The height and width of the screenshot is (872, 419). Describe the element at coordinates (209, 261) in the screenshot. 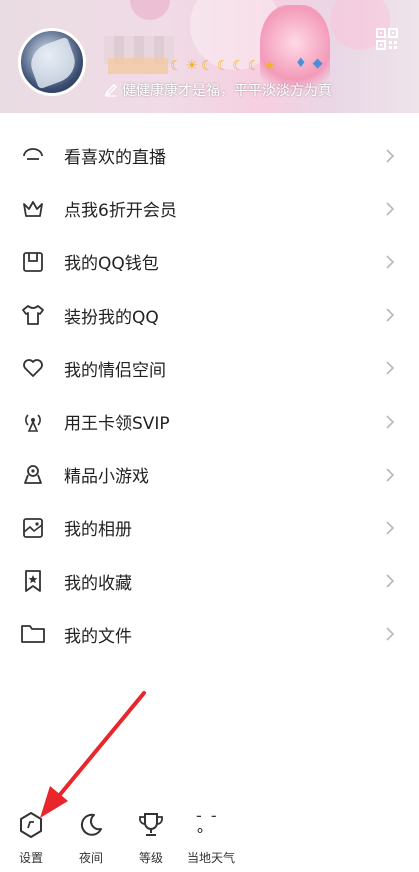

I see `menu-item-wallet: 我的QQ钱包` at that location.